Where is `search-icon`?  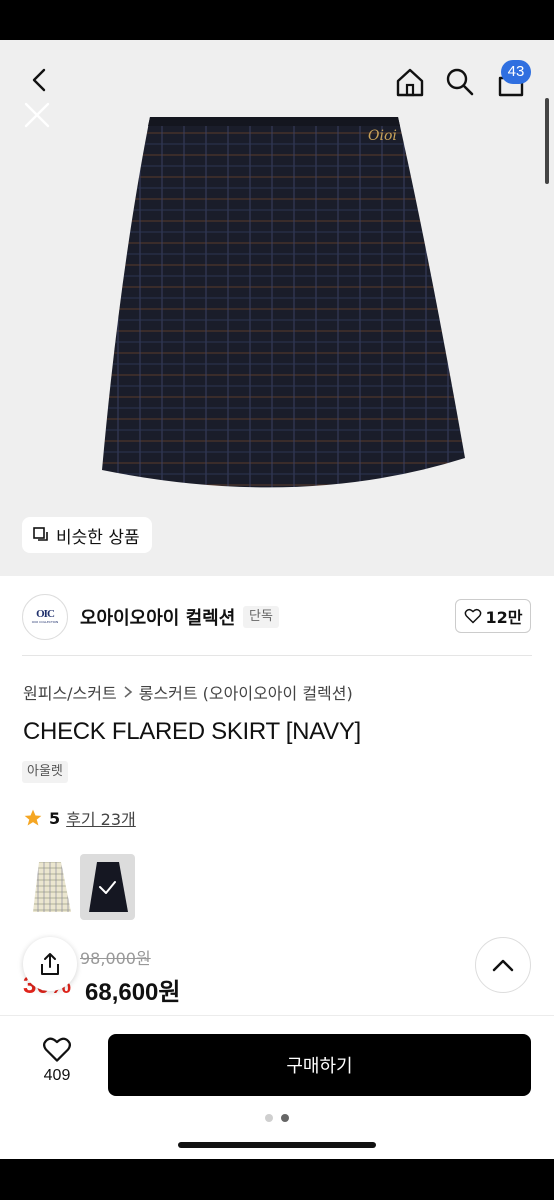
search-icon is located at coordinates (460, 82).